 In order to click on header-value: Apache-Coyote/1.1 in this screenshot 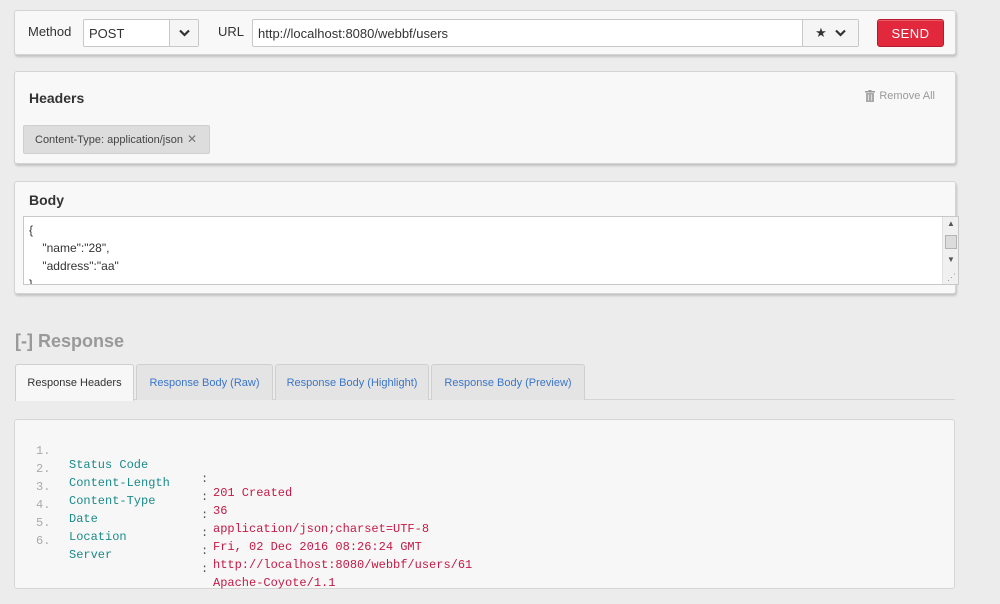, I will do `click(274, 583)`.